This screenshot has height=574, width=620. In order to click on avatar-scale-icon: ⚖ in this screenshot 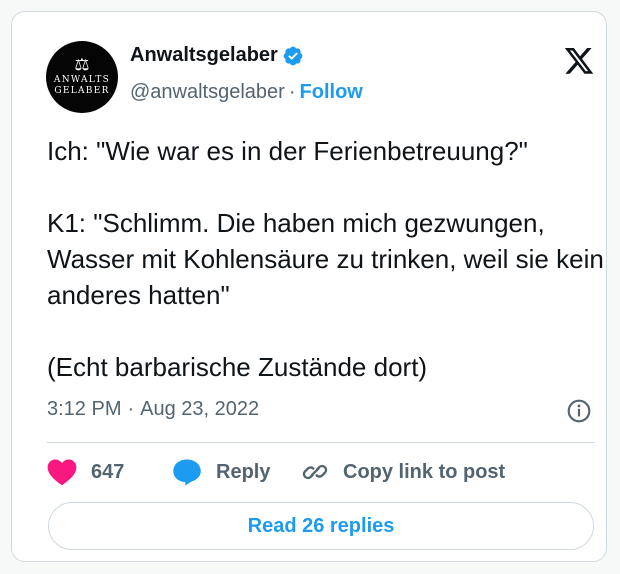, I will do `click(82, 64)`.